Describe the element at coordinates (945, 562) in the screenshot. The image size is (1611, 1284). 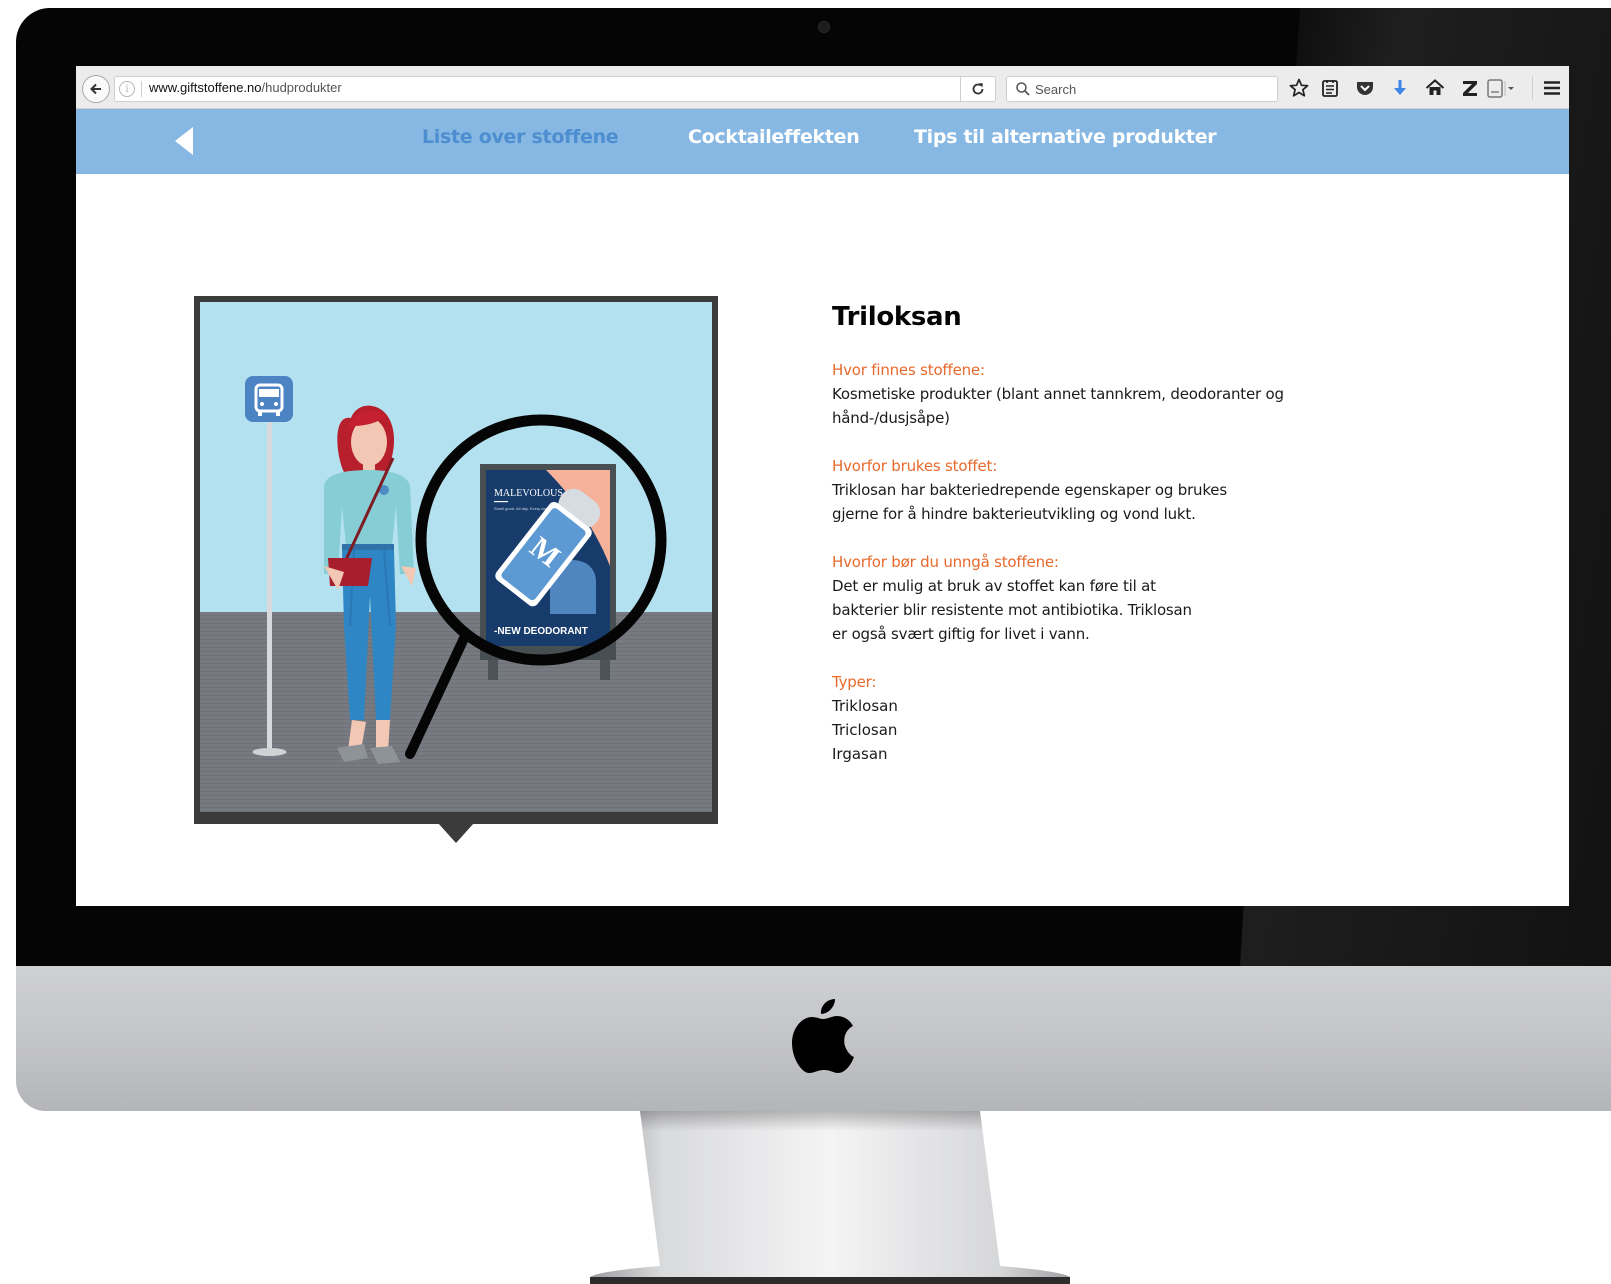
I see `section-heading-why-avoid: Hvorfor bør du unngå stoffene:` at that location.